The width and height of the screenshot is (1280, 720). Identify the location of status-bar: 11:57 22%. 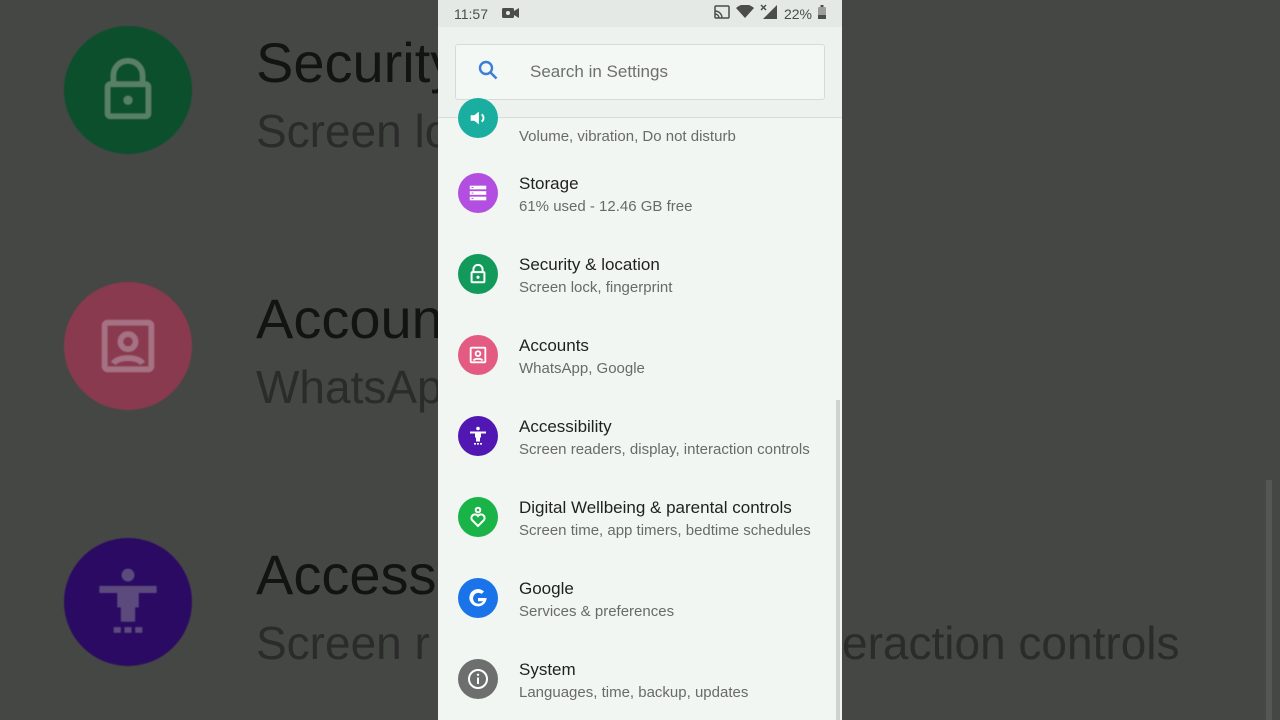
(640, 13).